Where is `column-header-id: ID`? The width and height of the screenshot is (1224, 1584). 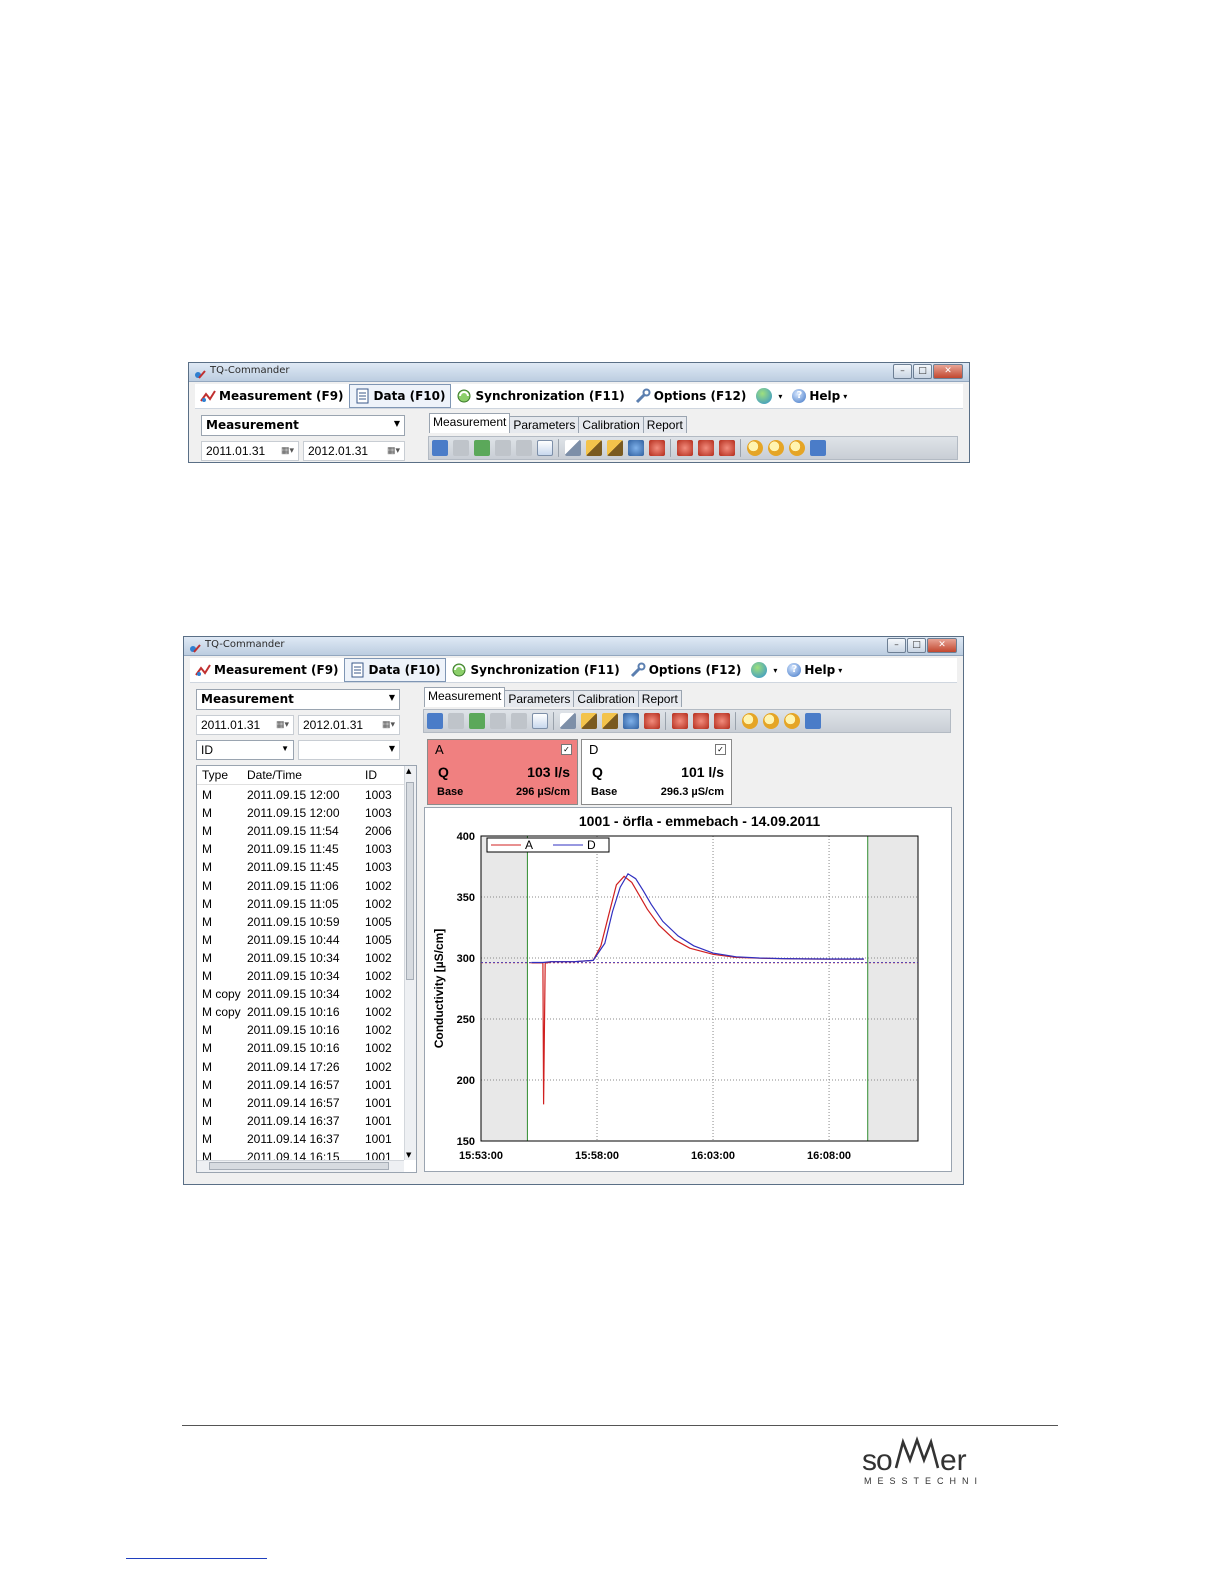 column-header-id: ID is located at coordinates (371, 775).